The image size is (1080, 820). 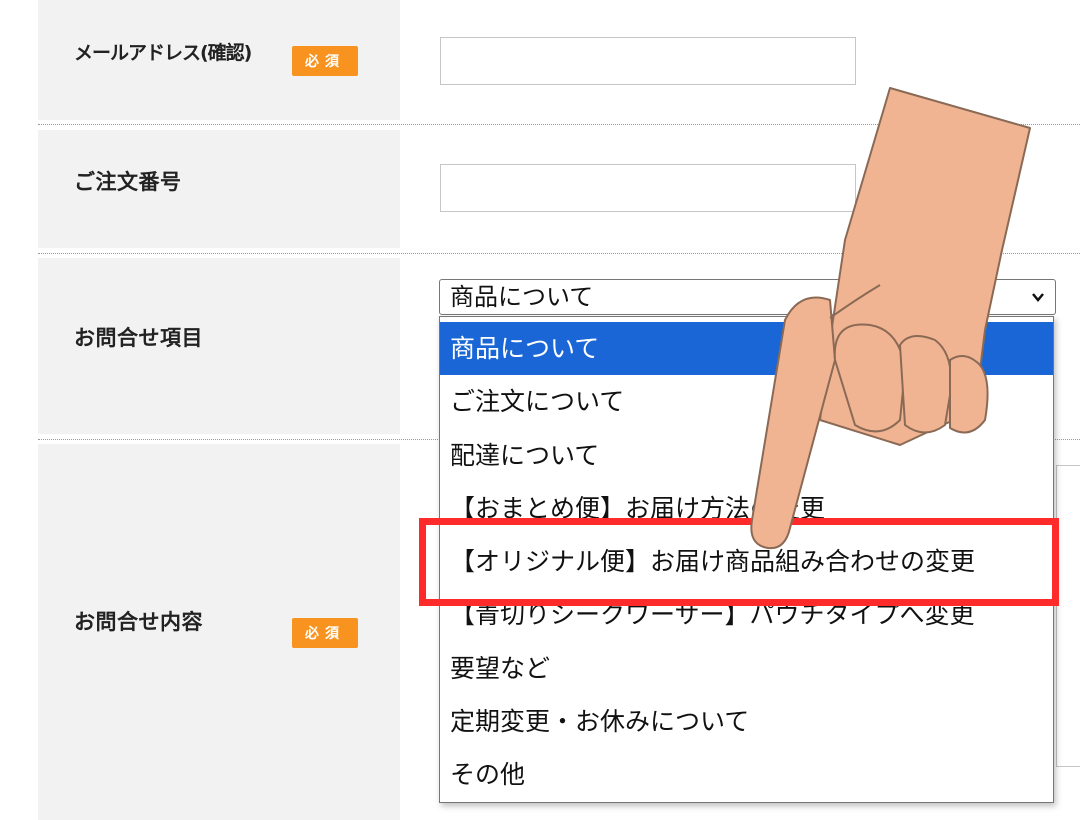 What do you see at coordinates (163, 53) in the screenshot?
I see `email-confirm-label: メールアドレス(確認)` at bounding box center [163, 53].